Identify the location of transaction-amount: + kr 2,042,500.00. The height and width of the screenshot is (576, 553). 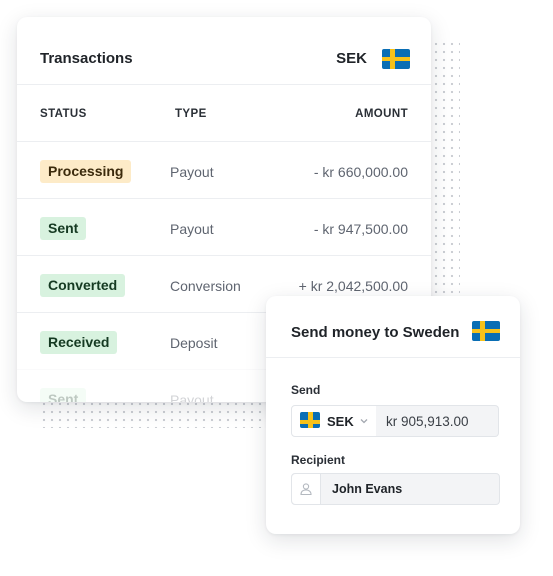
(353, 286).